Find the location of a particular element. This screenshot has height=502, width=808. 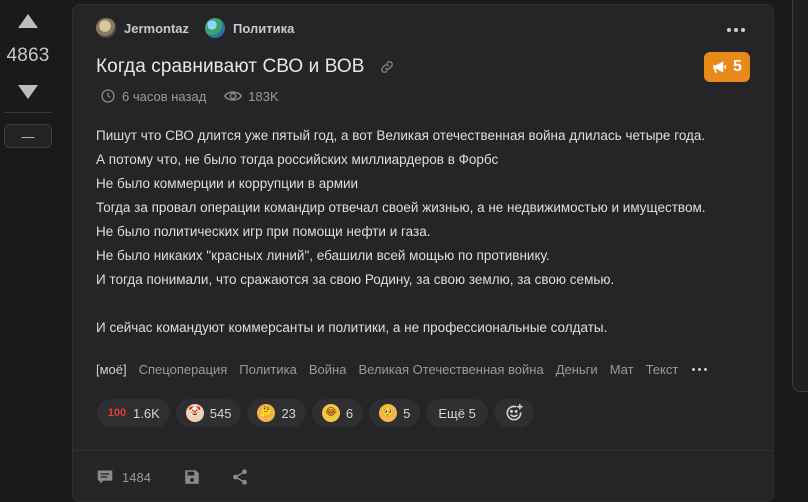

tag-item: Политика is located at coordinates (268, 369).